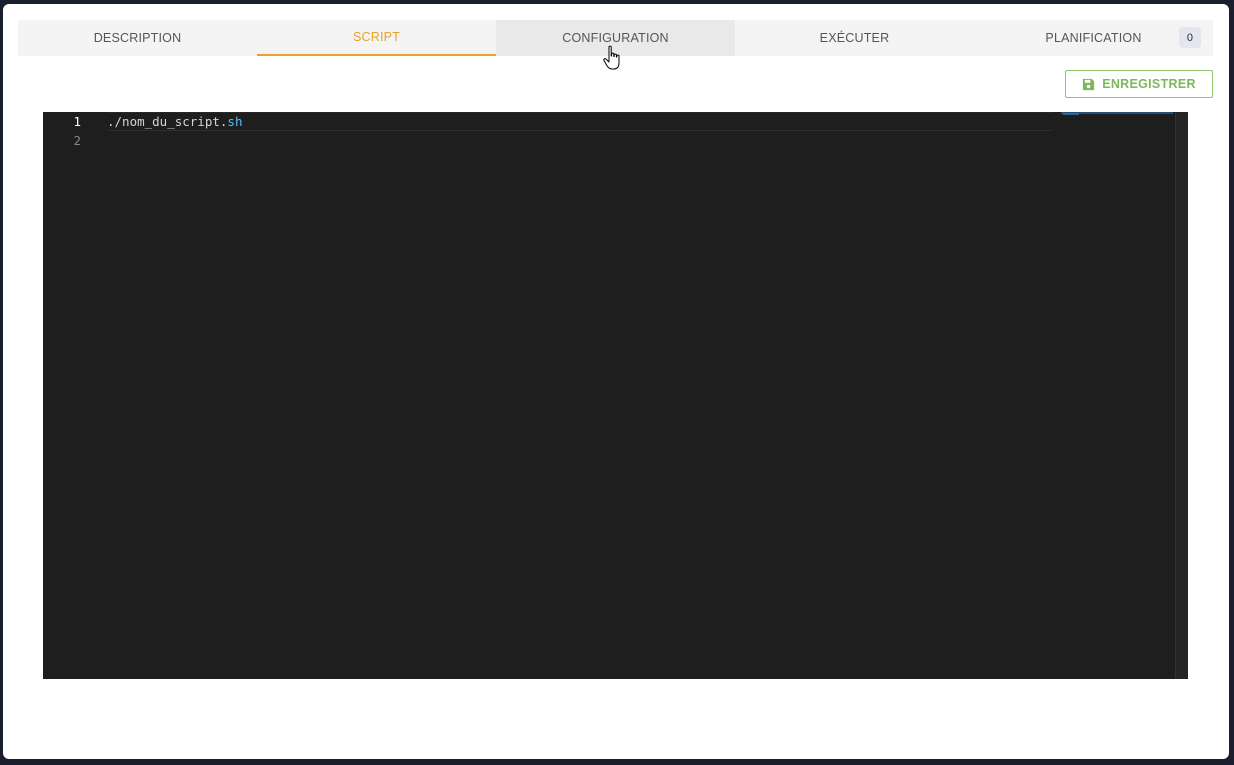  I want to click on line-number-gutter: 1 2, so click(65, 395).